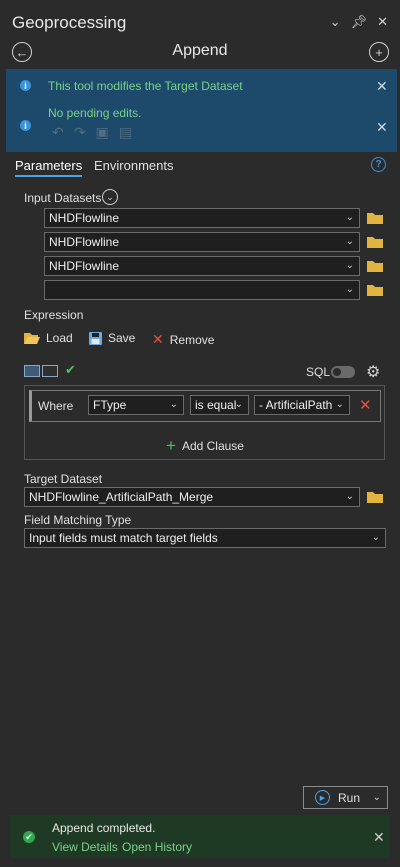 This screenshot has height=867, width=400. I want to click on help-icon: ?, so click(378, 164).